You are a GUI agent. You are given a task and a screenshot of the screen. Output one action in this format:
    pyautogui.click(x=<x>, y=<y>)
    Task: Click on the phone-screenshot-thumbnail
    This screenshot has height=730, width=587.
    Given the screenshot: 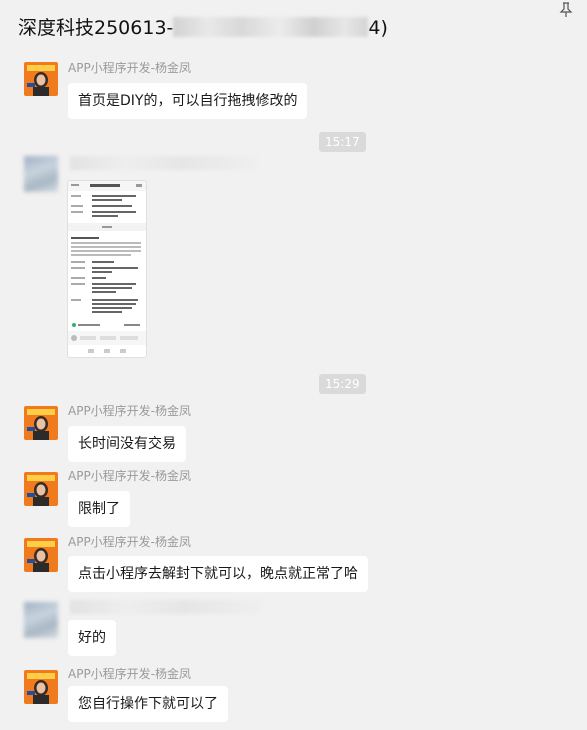 What is the action you would take?
    pyautogui.click(x=107, y=267)
    